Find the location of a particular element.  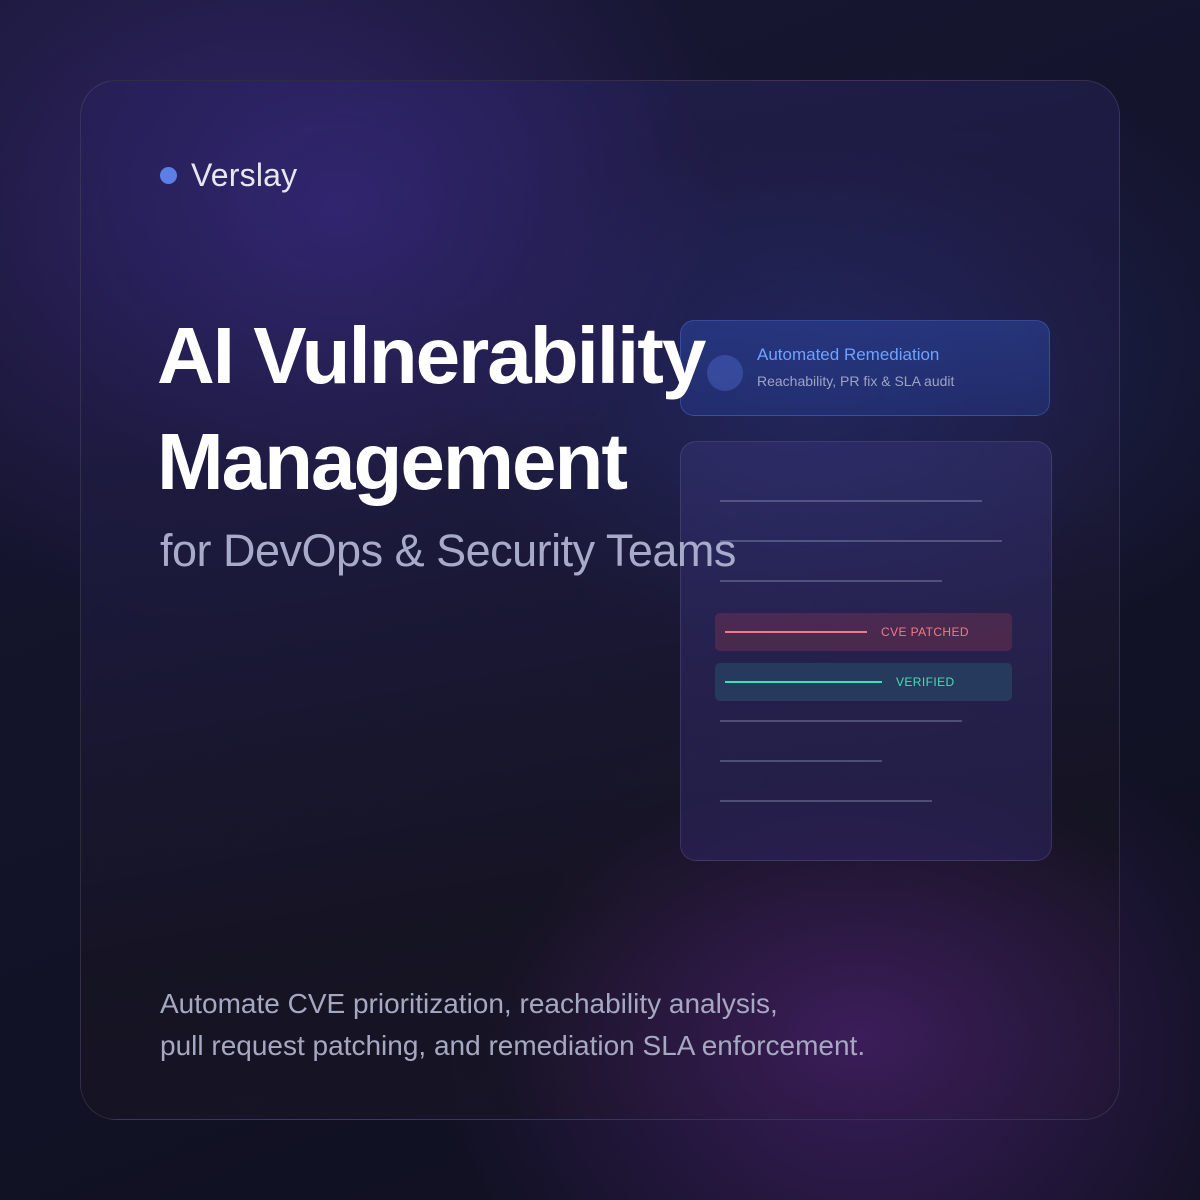

status-row-verified: VERIFIED is located at coordinates (863, 682).